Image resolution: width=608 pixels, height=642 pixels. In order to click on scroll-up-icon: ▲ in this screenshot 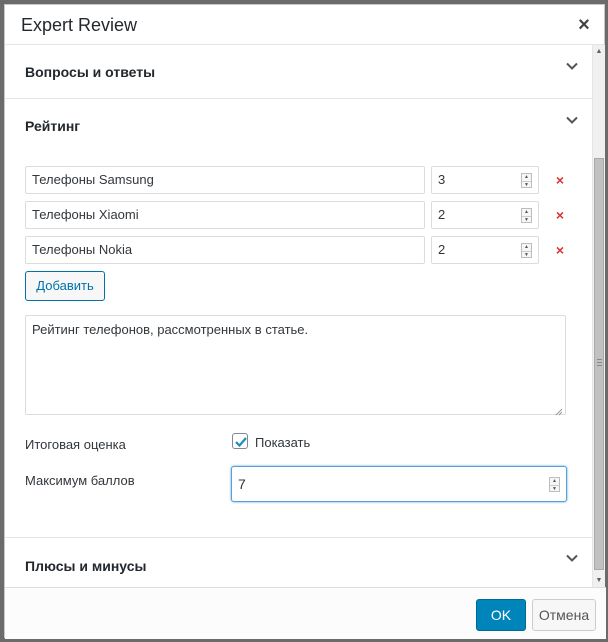, I will do `click(599, 51)`.